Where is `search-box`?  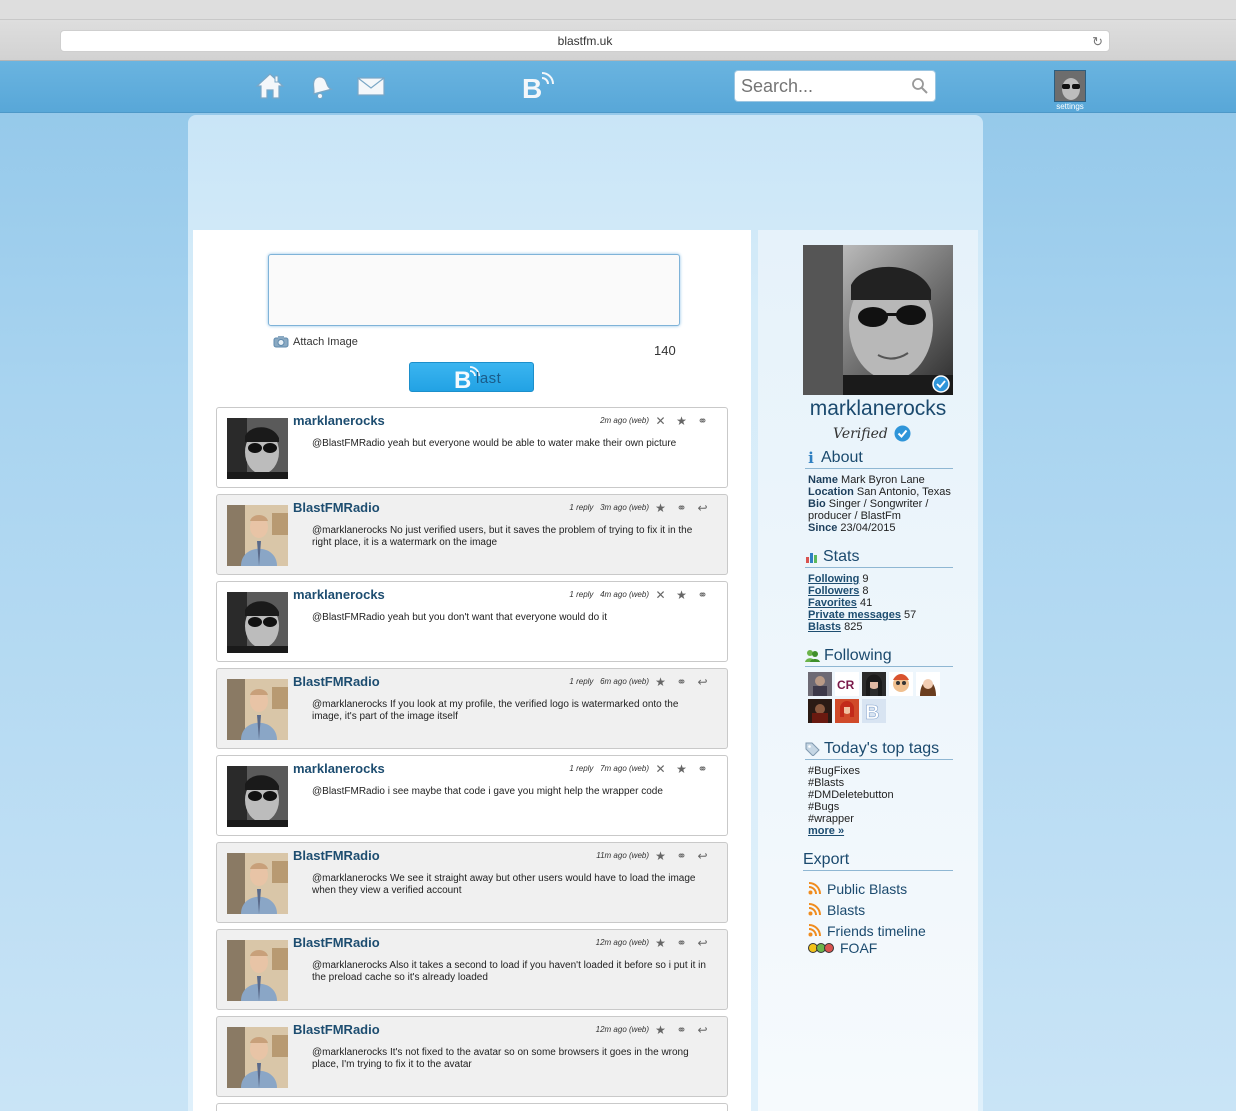
search-box is located at coordinates (835, 86).